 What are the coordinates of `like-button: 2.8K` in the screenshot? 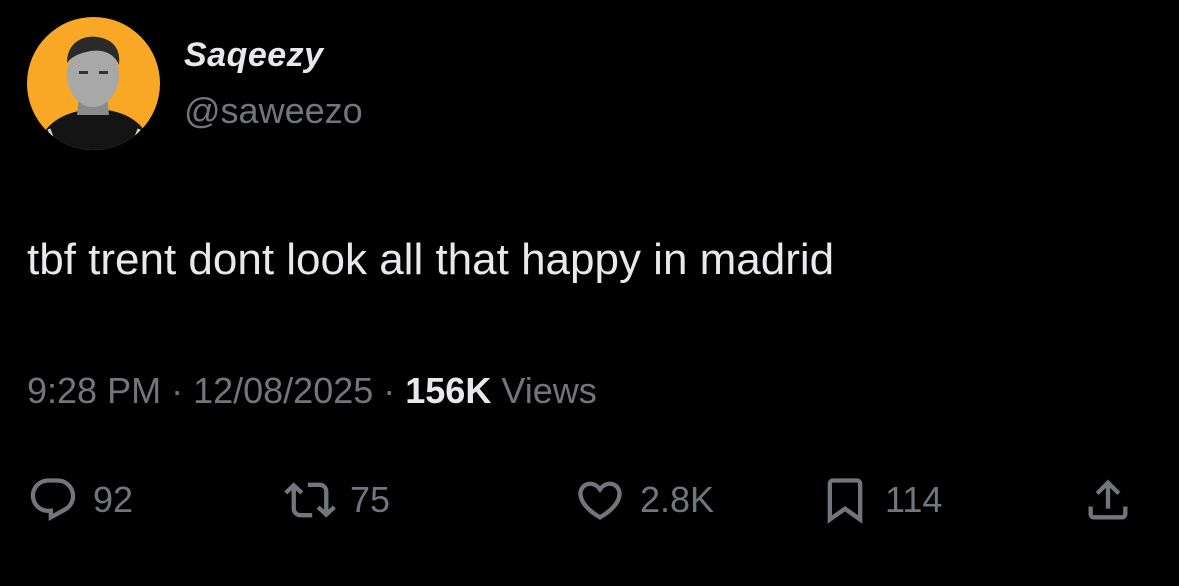 It's located at (644, 500).